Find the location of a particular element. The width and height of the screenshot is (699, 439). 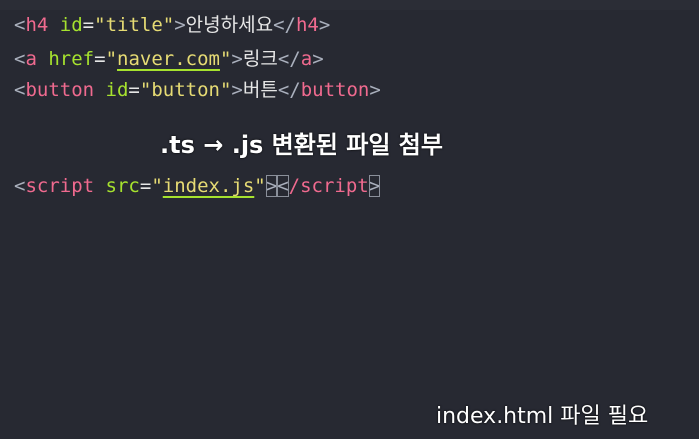

closing-tag-name: /script is located at coordinates (328, 186).